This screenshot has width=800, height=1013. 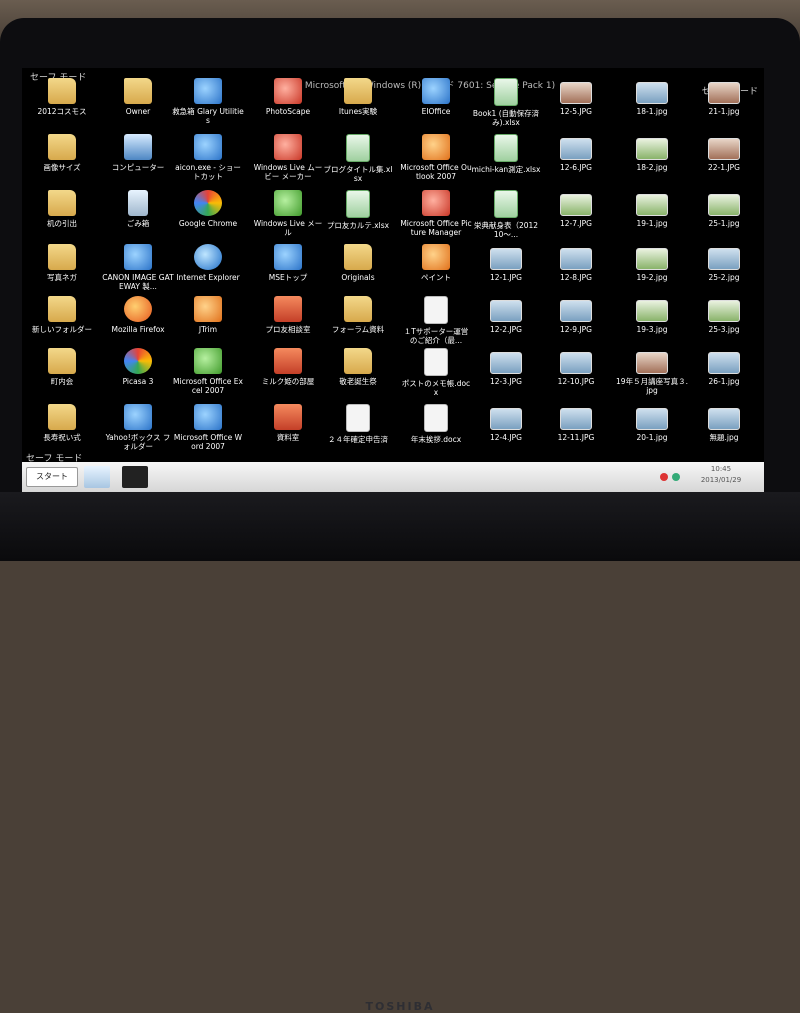 What do you see at coordinates (576, 381) in the screenshot?
I see `desktop-icon-label: 12-10.JPG` at bounding box center [576, 381].